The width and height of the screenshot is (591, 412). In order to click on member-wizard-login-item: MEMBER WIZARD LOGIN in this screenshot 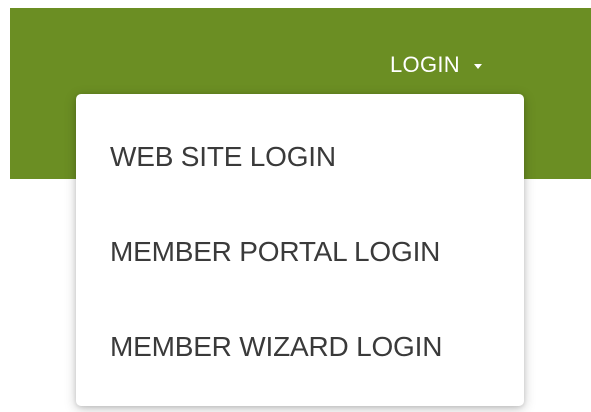, I will do `click(276, 347)`.